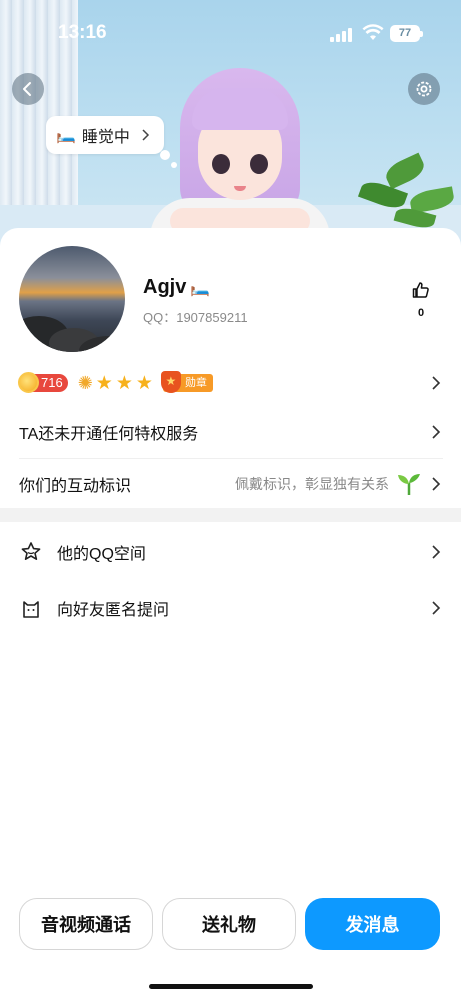 Image resolution: width=461 pixels, height=1000 pixels. Describe the element at coordinates (240, 158) in the screenshot. I see `avatar-character` at that location.